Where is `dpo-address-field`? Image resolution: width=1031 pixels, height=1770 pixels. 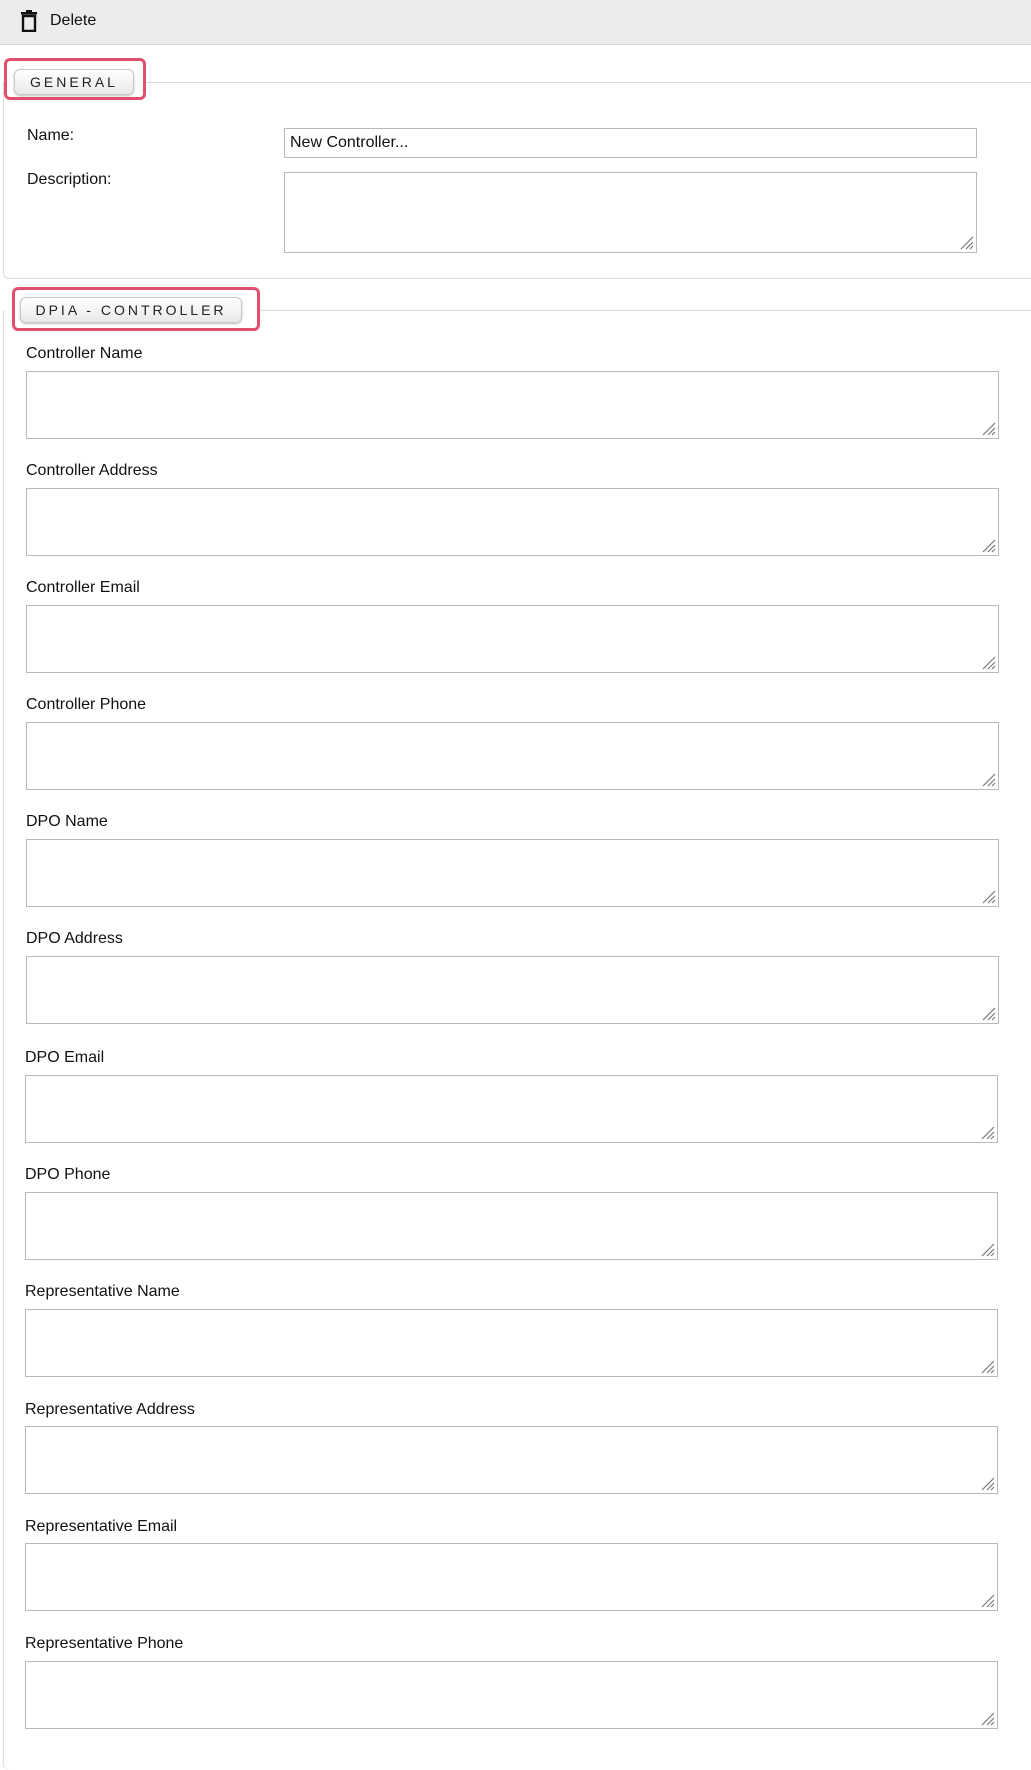 dpo-address-field is located at coordinates (512, 990).